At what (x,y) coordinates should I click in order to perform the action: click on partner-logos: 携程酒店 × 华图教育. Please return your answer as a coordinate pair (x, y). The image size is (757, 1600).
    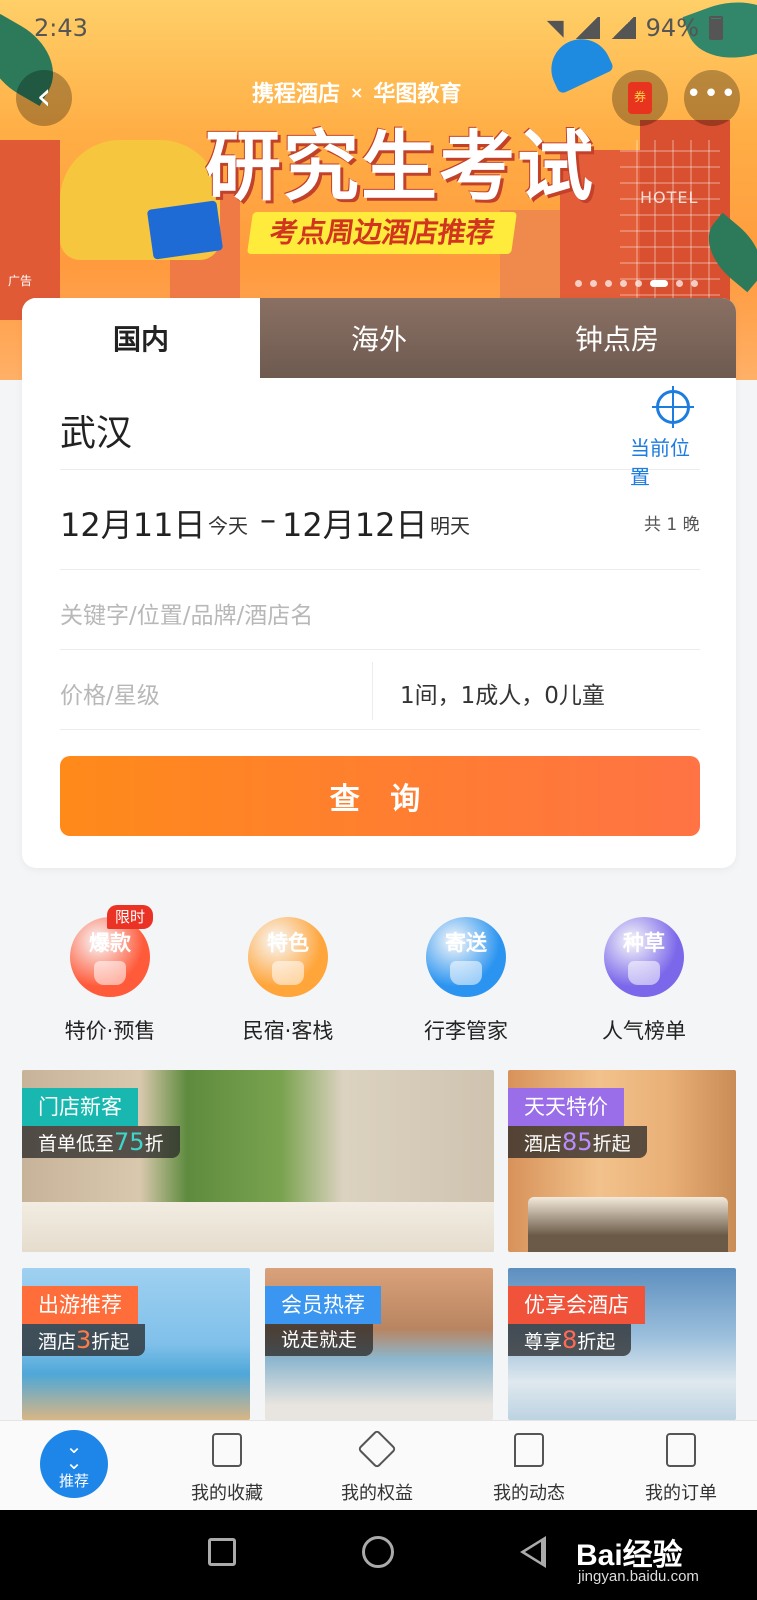
    Looking at the image, I should click on (356, 92).